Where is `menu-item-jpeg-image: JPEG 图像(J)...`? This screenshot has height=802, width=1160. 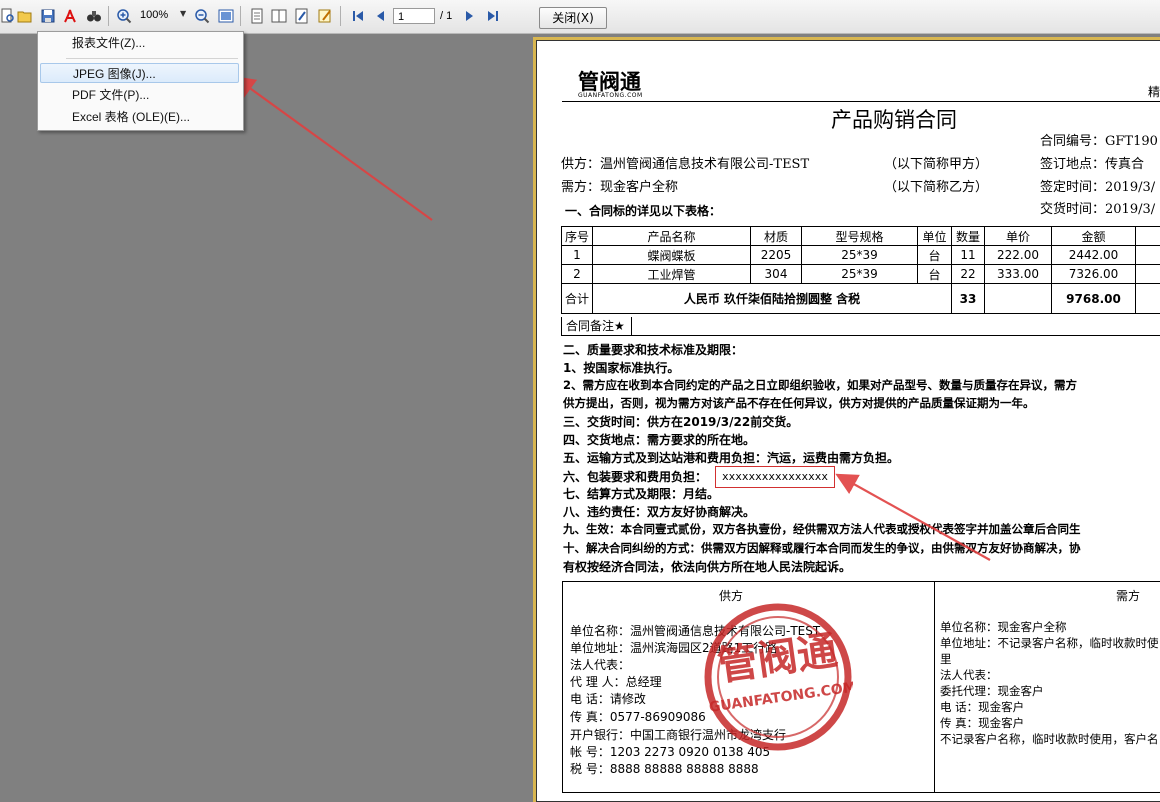 menu-item-jpeg-image: JPEG 图像(J)... is located at coordinates (139, 73).